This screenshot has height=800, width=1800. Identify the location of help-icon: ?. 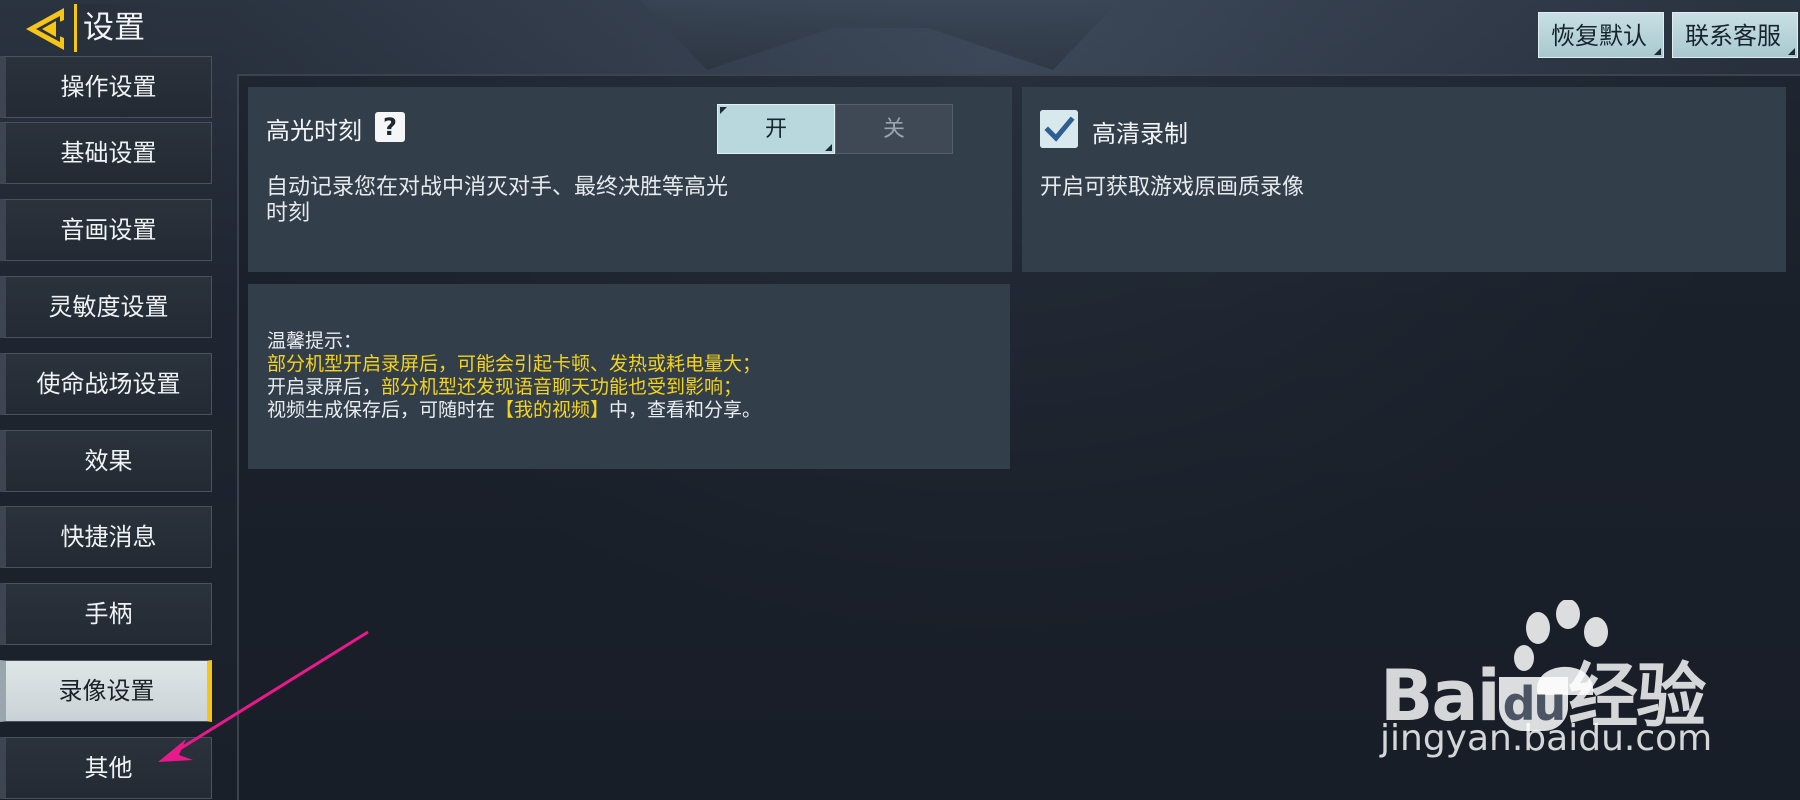
(390, 127).